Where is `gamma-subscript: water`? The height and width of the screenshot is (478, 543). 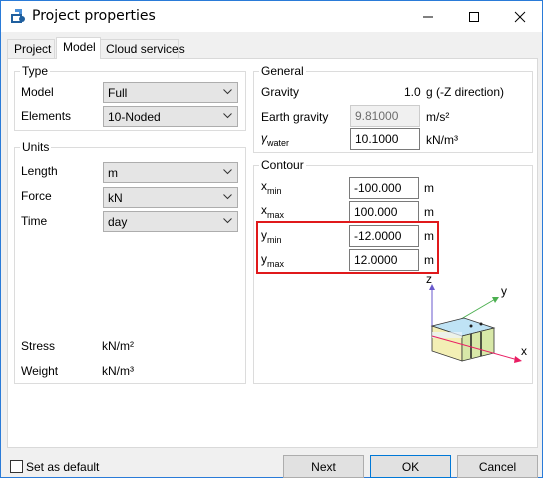
gamma-subscript: water is located at coordinates (278, 143).